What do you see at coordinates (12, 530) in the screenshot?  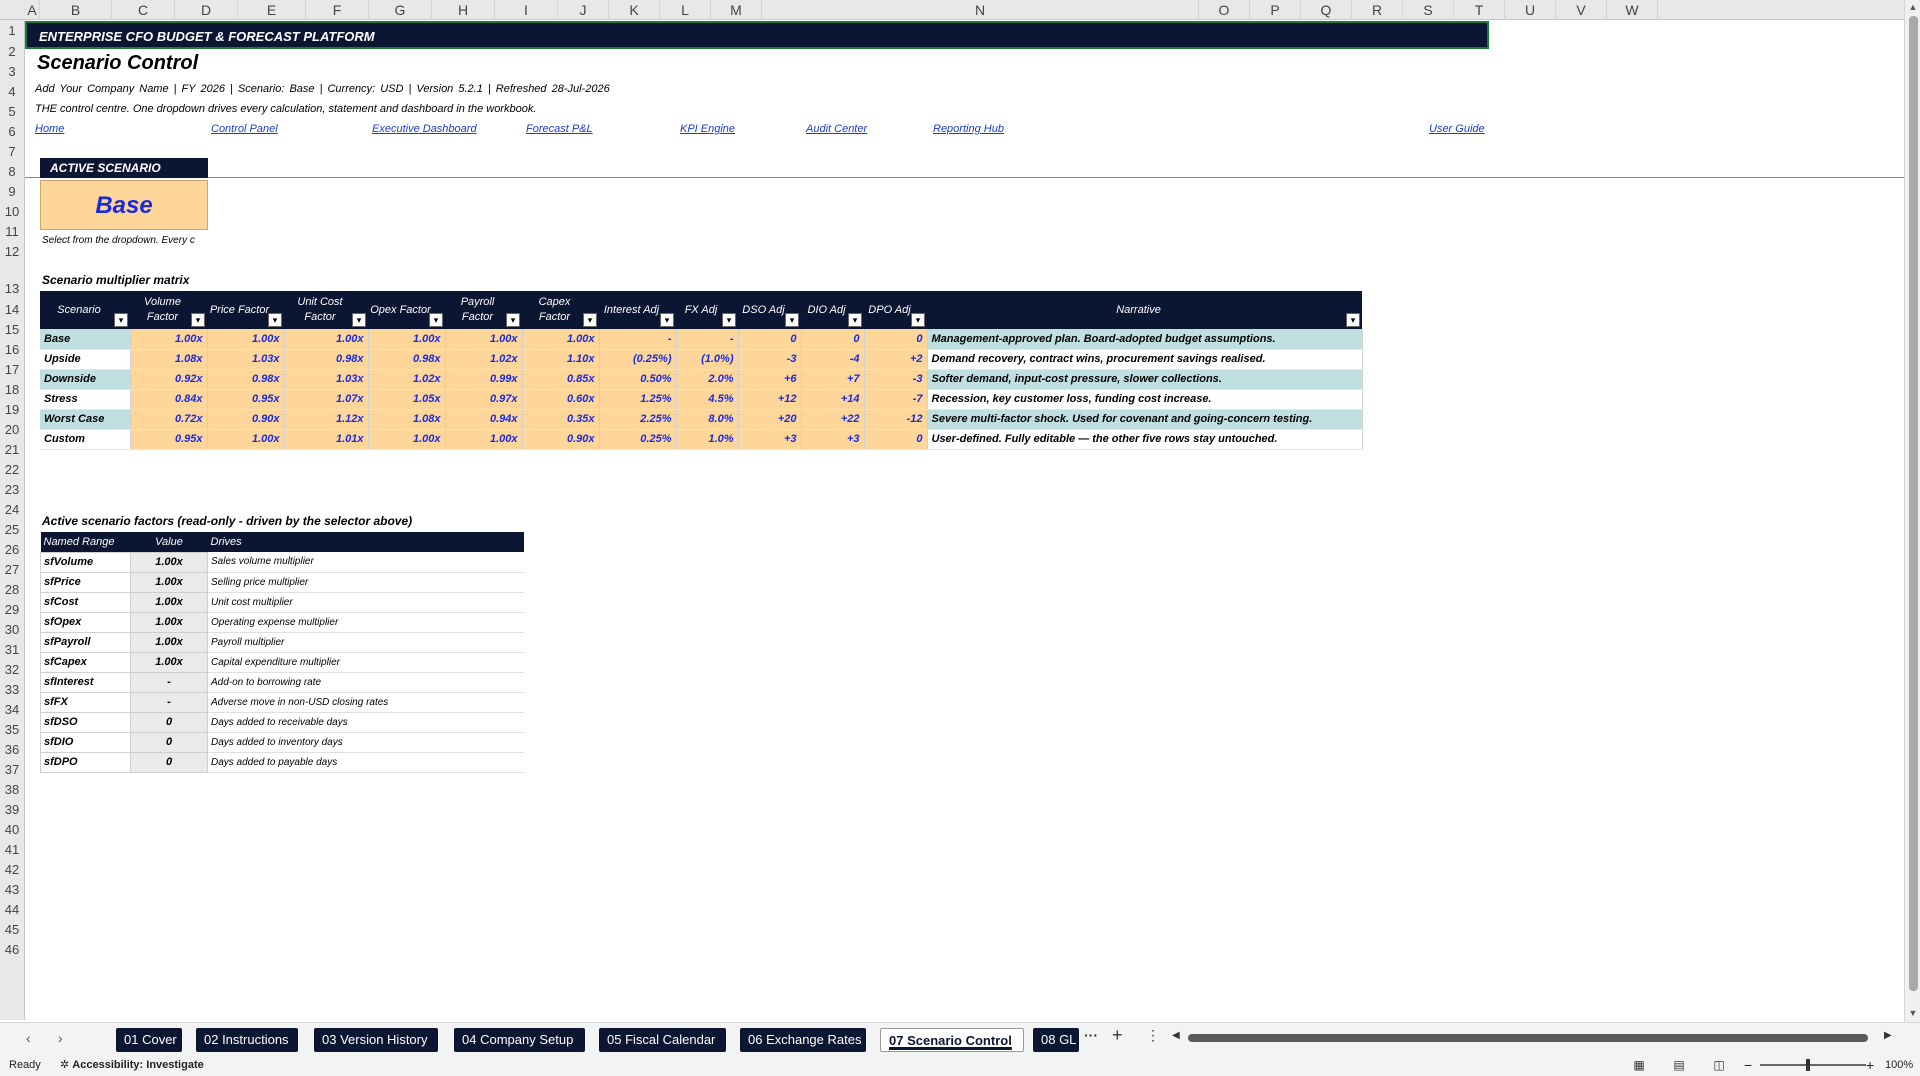 I see `row-header-25: 25` at bounding box center [12, 530].